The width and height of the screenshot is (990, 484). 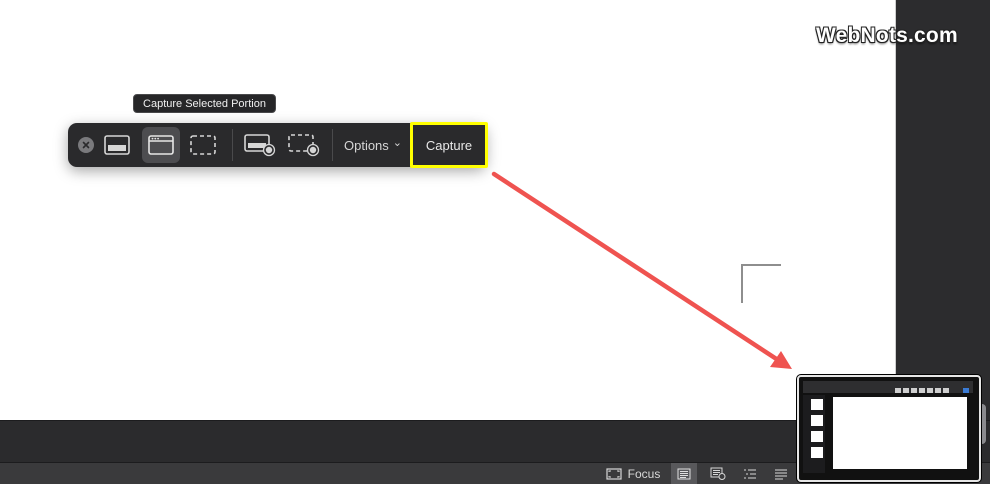 I want to click on web-layout-button, so click(x=718, y=473).